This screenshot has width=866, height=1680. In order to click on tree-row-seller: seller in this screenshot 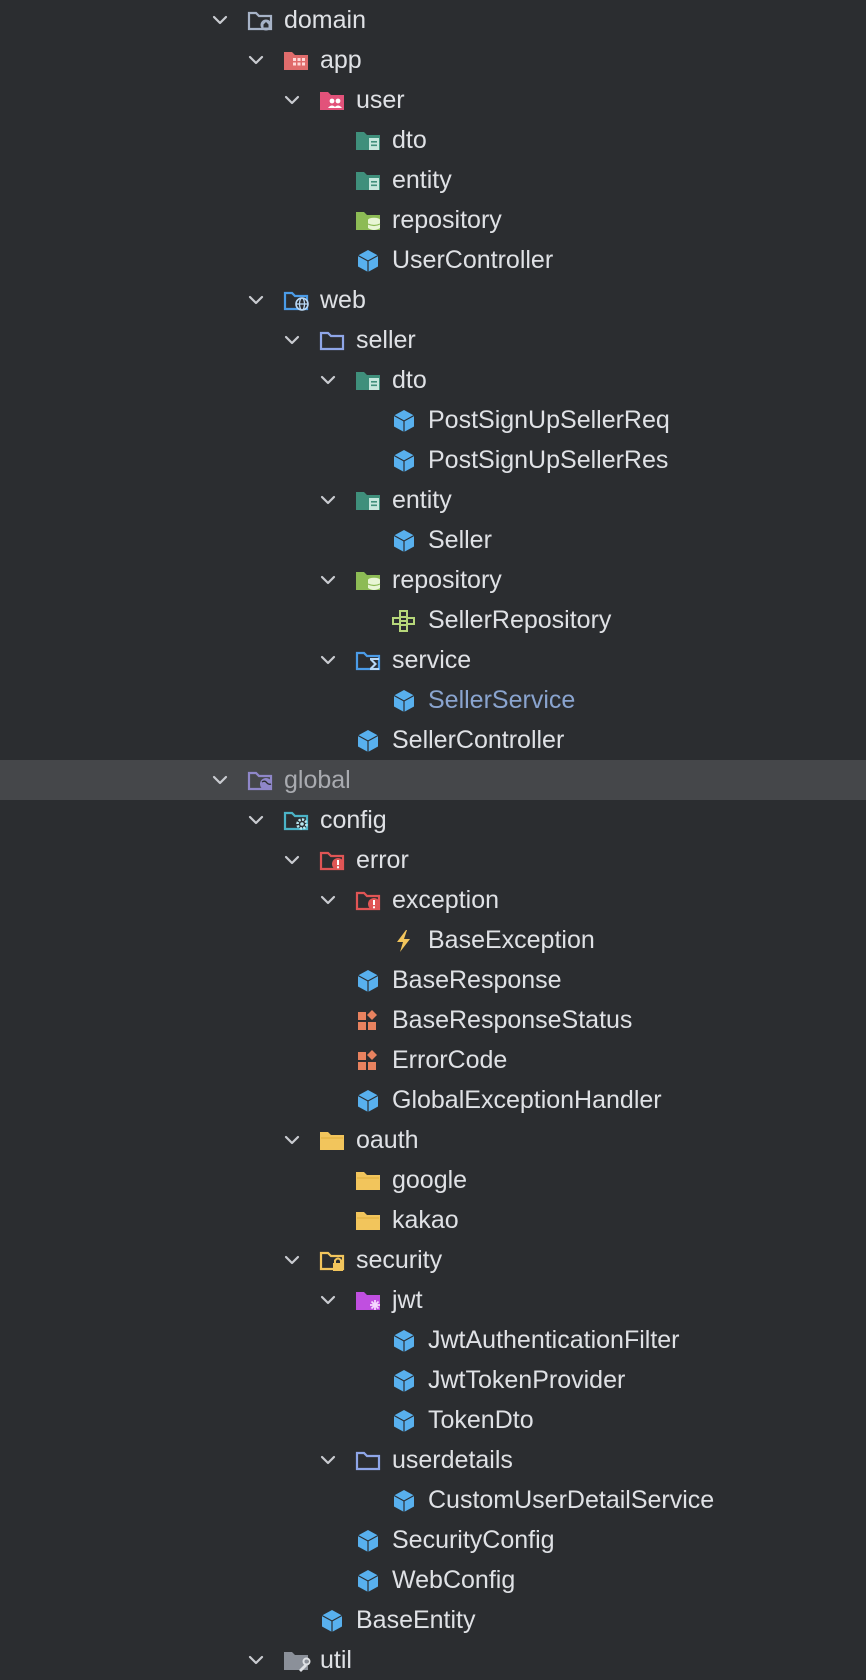, I will do `click(433, 340)`.